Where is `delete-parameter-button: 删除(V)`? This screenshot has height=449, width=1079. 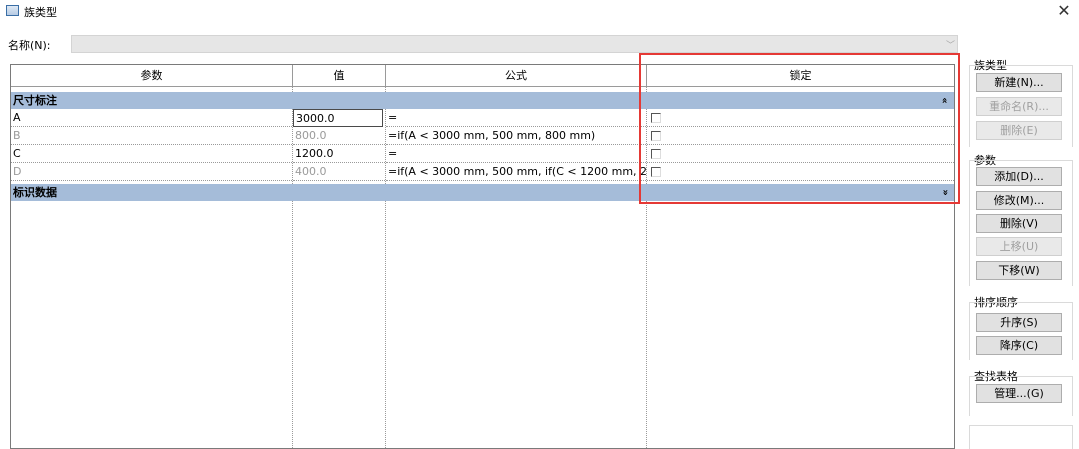
delete-parameter-button: 删除(V) is located at coordinates (1019, 223).